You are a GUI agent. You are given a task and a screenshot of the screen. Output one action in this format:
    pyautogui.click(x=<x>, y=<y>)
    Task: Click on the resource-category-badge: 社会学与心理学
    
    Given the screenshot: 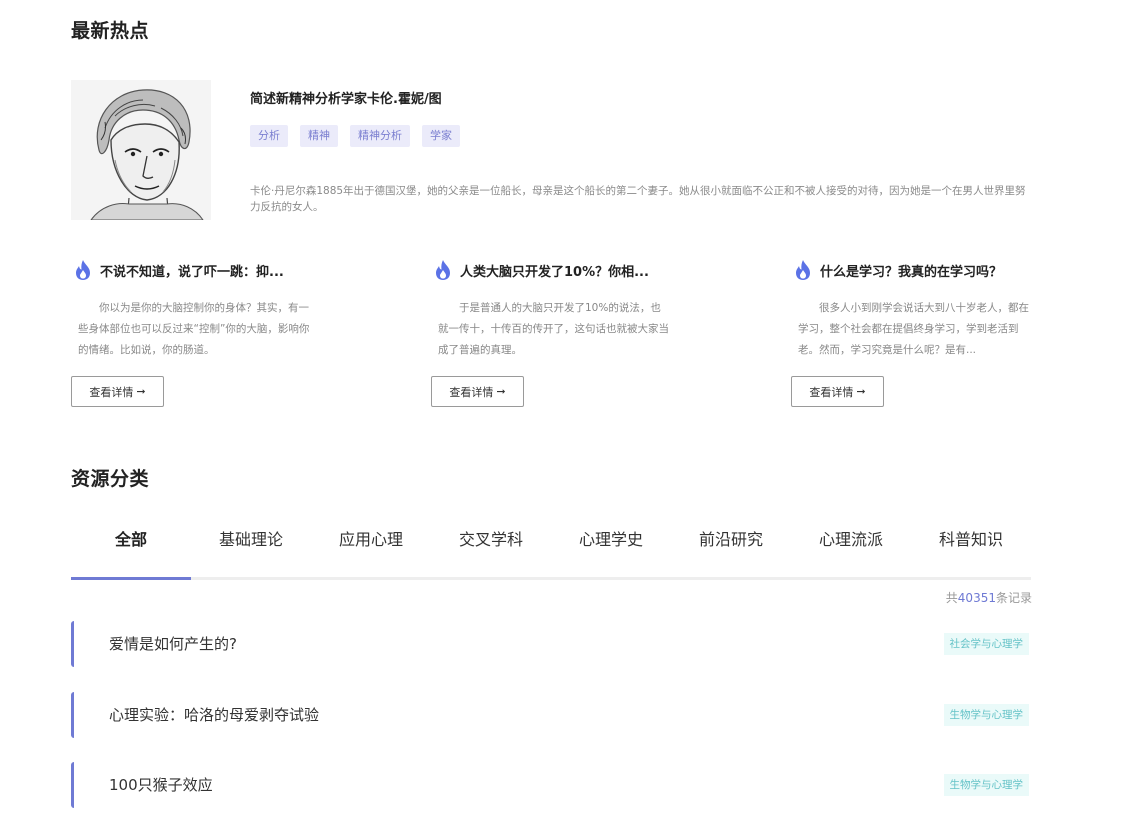 What is the action you would take?
    pyautogui.click(x=986, y=644)
    